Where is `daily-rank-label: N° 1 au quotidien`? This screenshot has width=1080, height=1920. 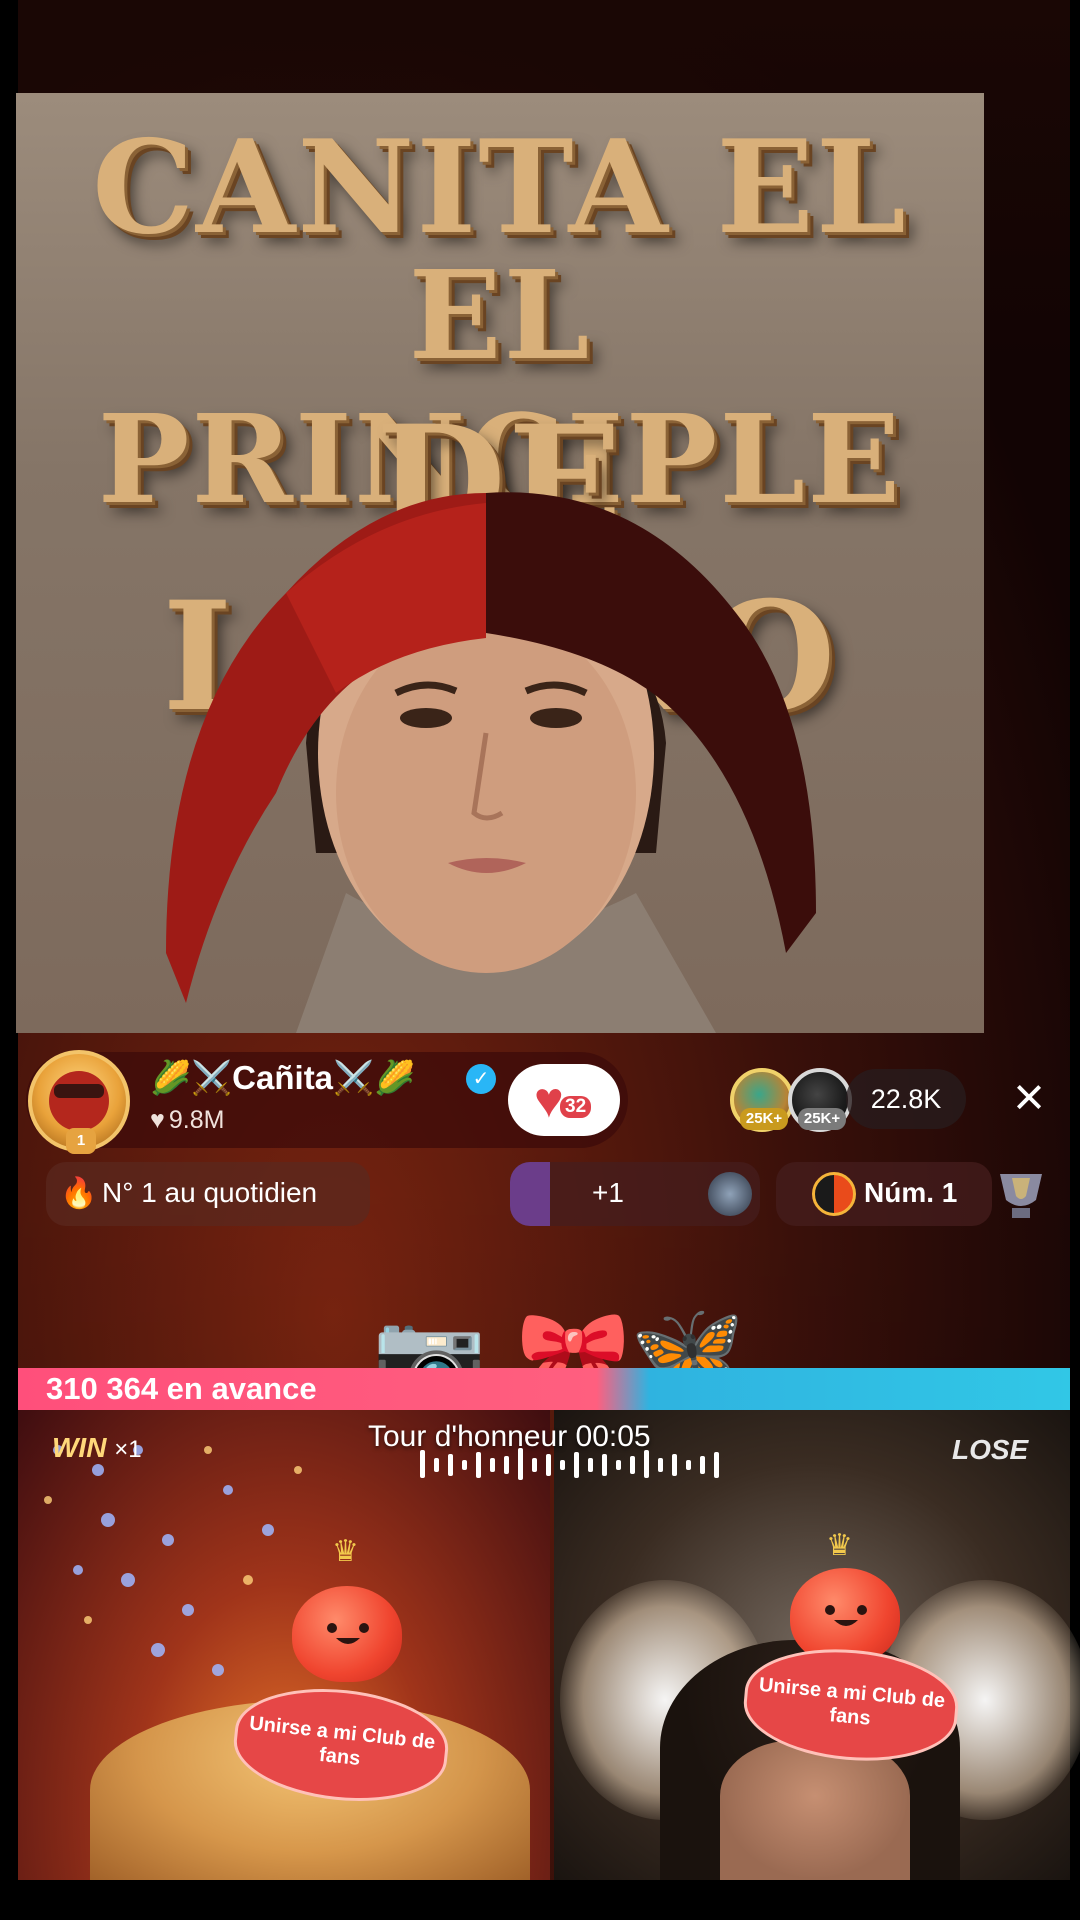 daily-rank-label: N° 1 au quotidien is located at coordinates (210, 1192).